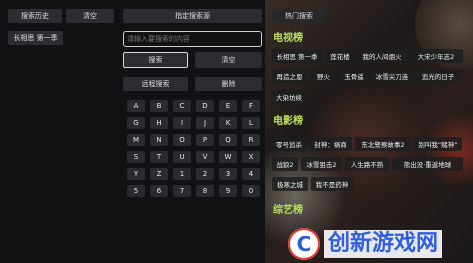 This screenshot has width=473, height=263. I want to click on key-U: U, so click(182, 157).